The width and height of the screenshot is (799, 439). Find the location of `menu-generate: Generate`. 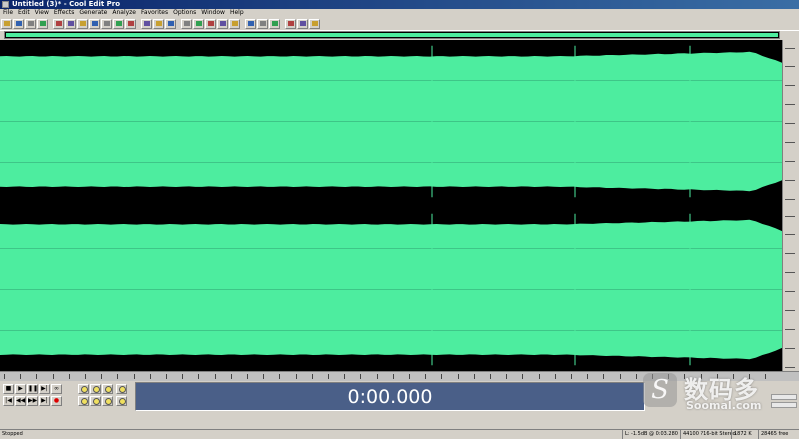

menu-generate: Generate is located at coordinates (93, 13).